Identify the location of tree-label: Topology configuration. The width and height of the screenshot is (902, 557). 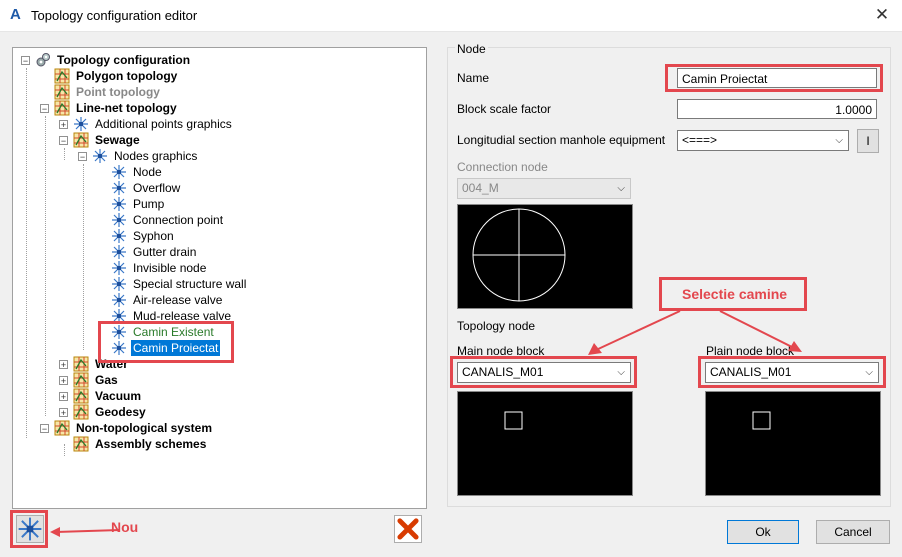
(124, 60).